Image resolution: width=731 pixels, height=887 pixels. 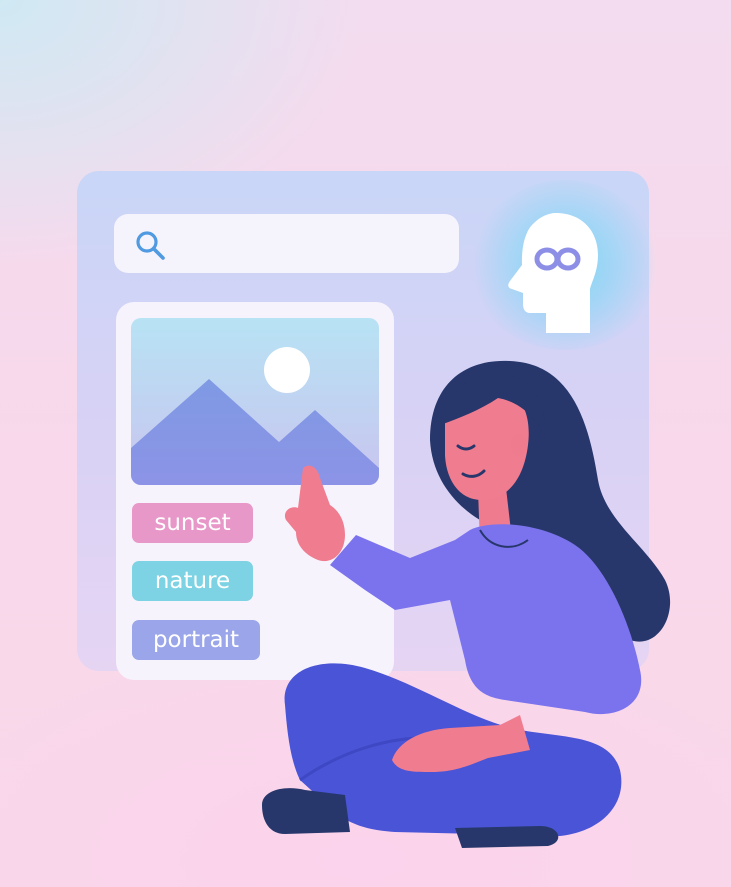 I want to click on foot-left, so click(x=306, y=811).